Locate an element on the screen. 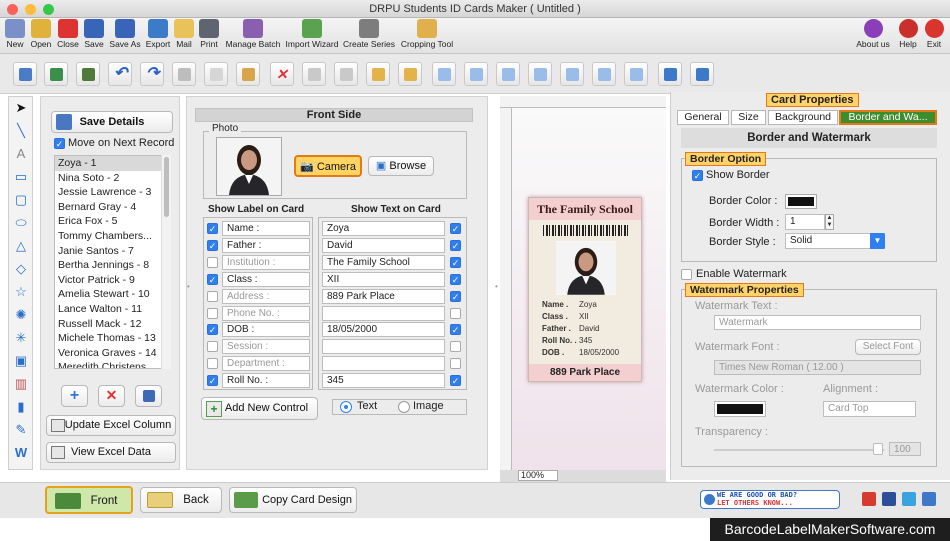 This screenshot has width=950, height=541. update-excel-button: Update Excel Column is located at coordinates (111, 425).